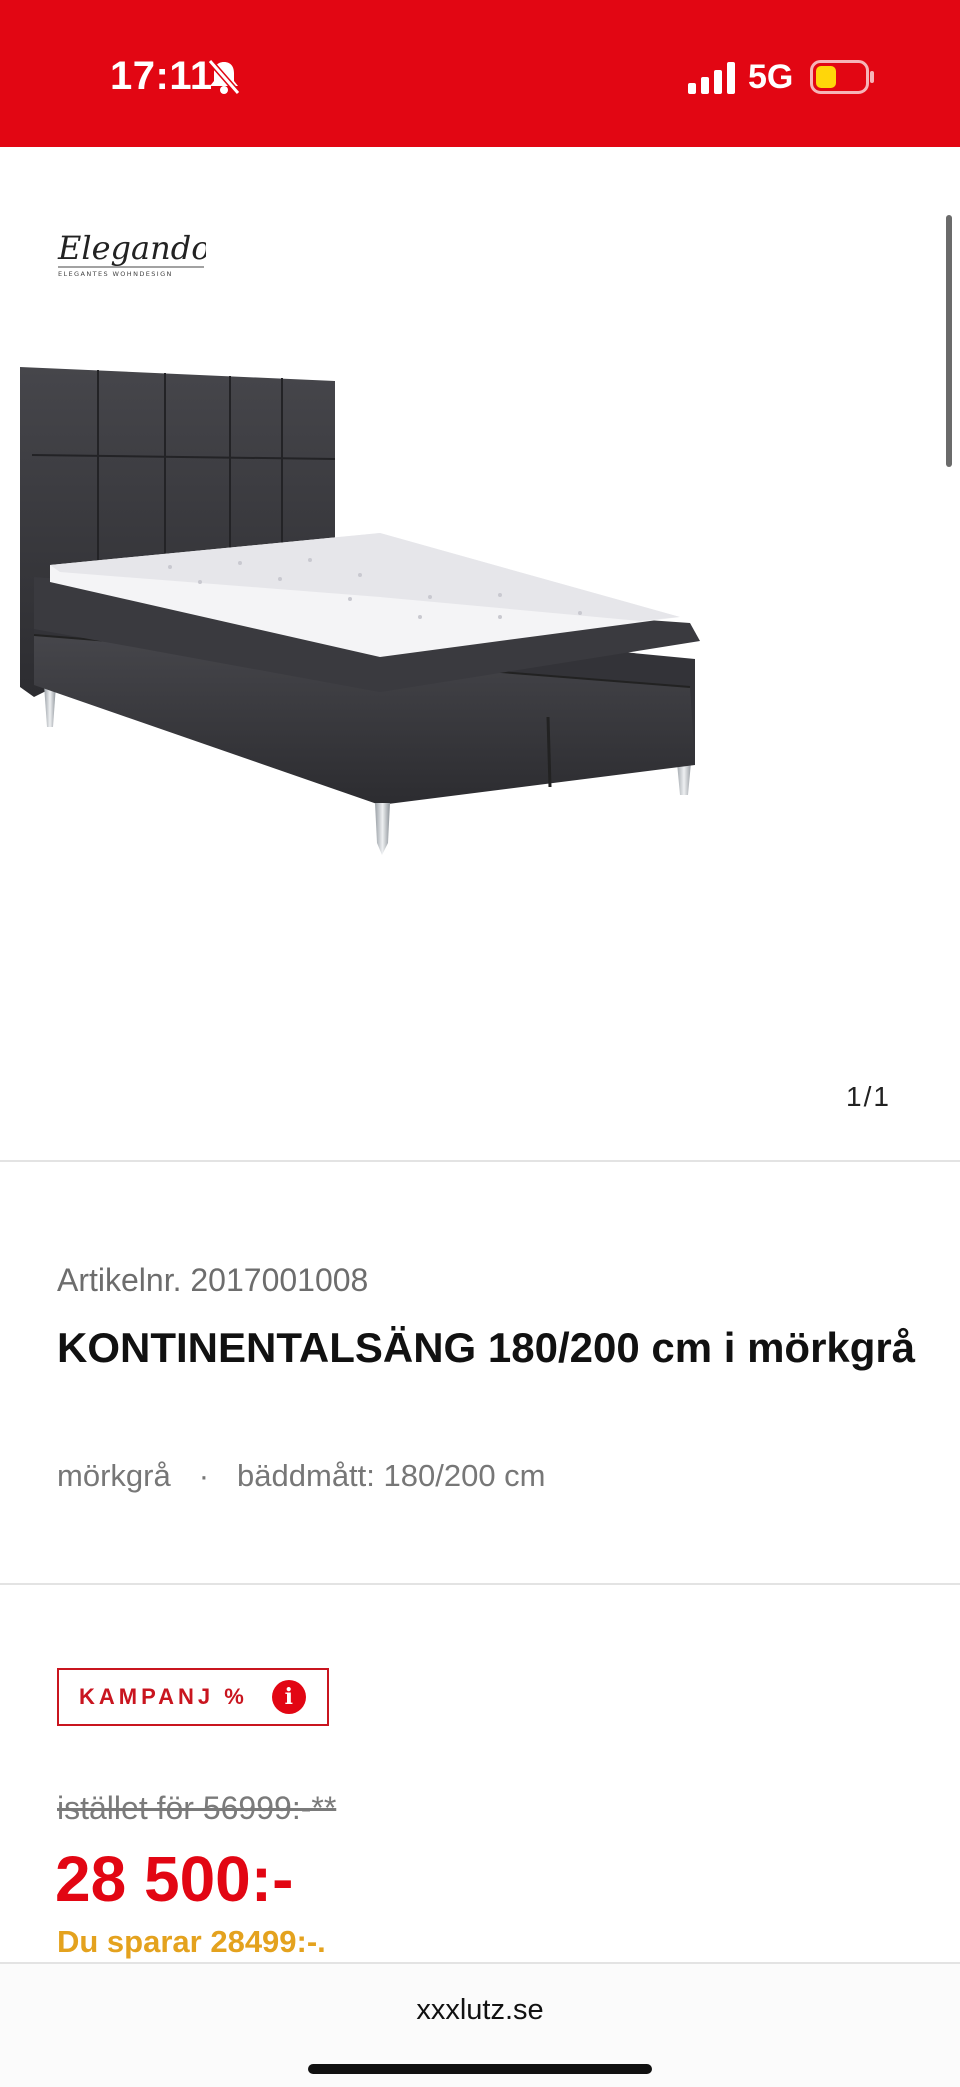 The width and height of the screenshot is (960, 2087). I want to click on campaign-badge: KAMPANJ % i, so click(193, 1697).